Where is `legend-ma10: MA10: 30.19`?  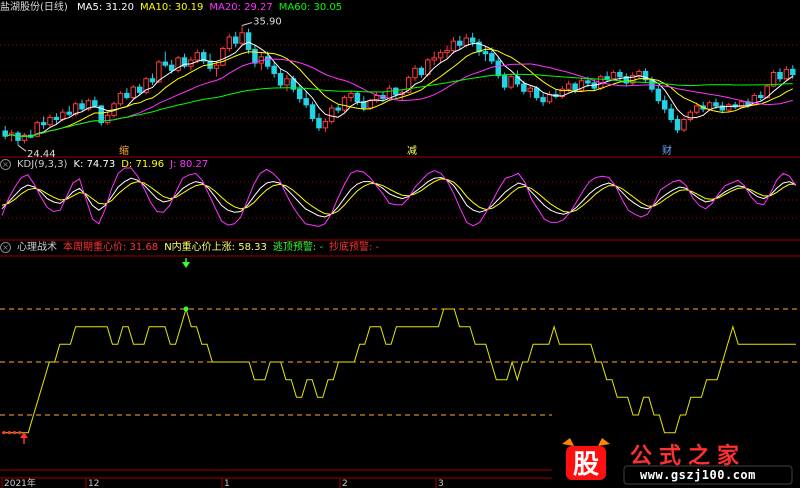 legend-ma10: MA10: 30.19 is located at coordinates (172, 7).